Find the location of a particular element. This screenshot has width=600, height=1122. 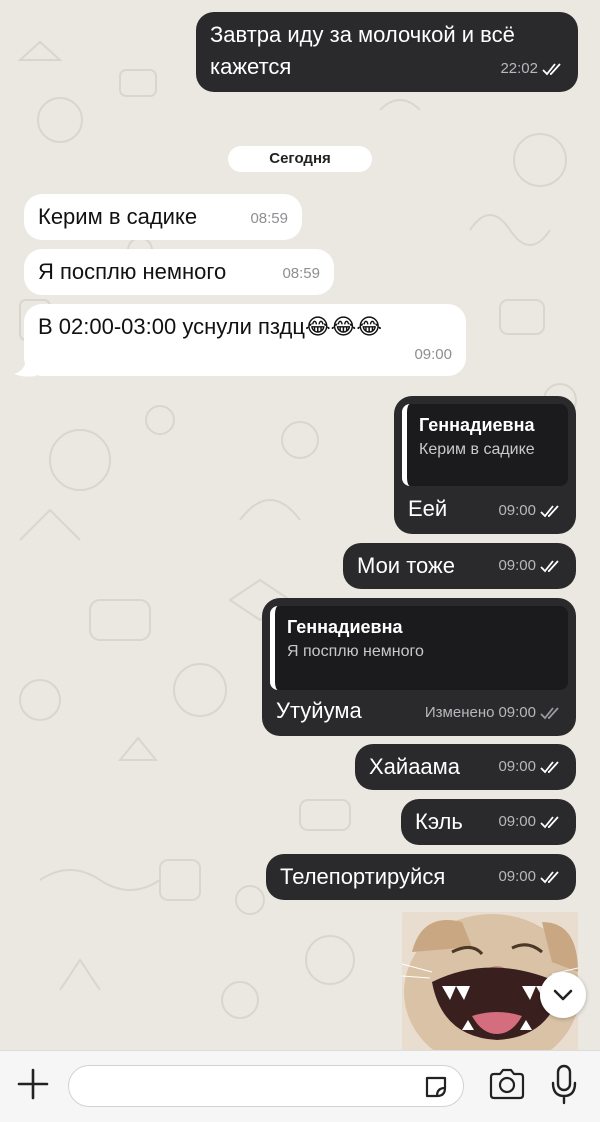

reply-text: Я посплю немного is located at coordinates (355, 651).